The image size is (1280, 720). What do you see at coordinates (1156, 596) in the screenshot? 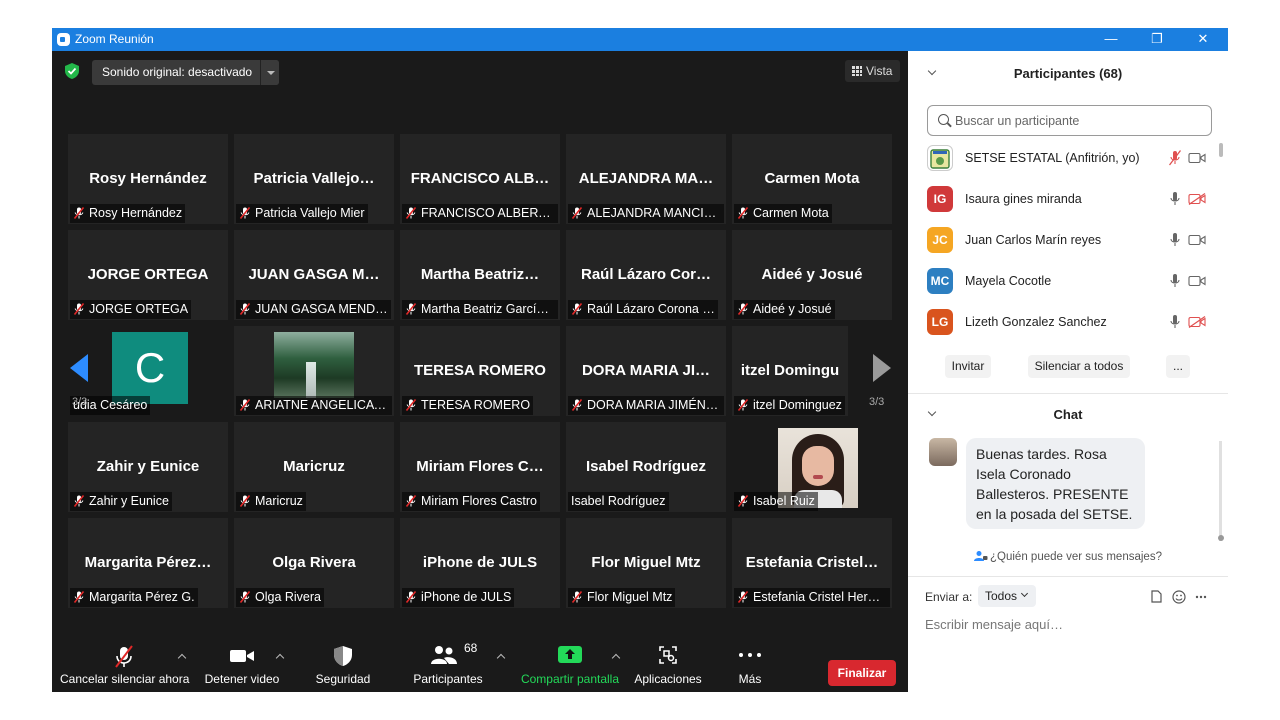
I see `file-icon` at bounding box center [1156, 596].